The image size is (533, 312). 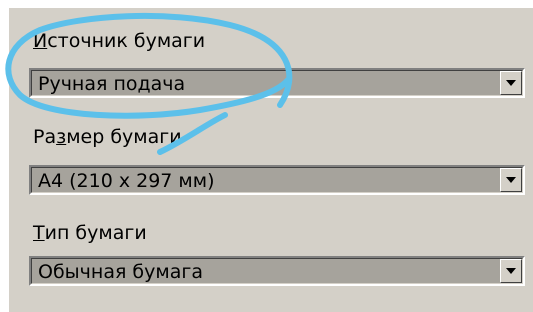 I want to click on paper-source-select: Ручная подача, so click(x=277, y=83).